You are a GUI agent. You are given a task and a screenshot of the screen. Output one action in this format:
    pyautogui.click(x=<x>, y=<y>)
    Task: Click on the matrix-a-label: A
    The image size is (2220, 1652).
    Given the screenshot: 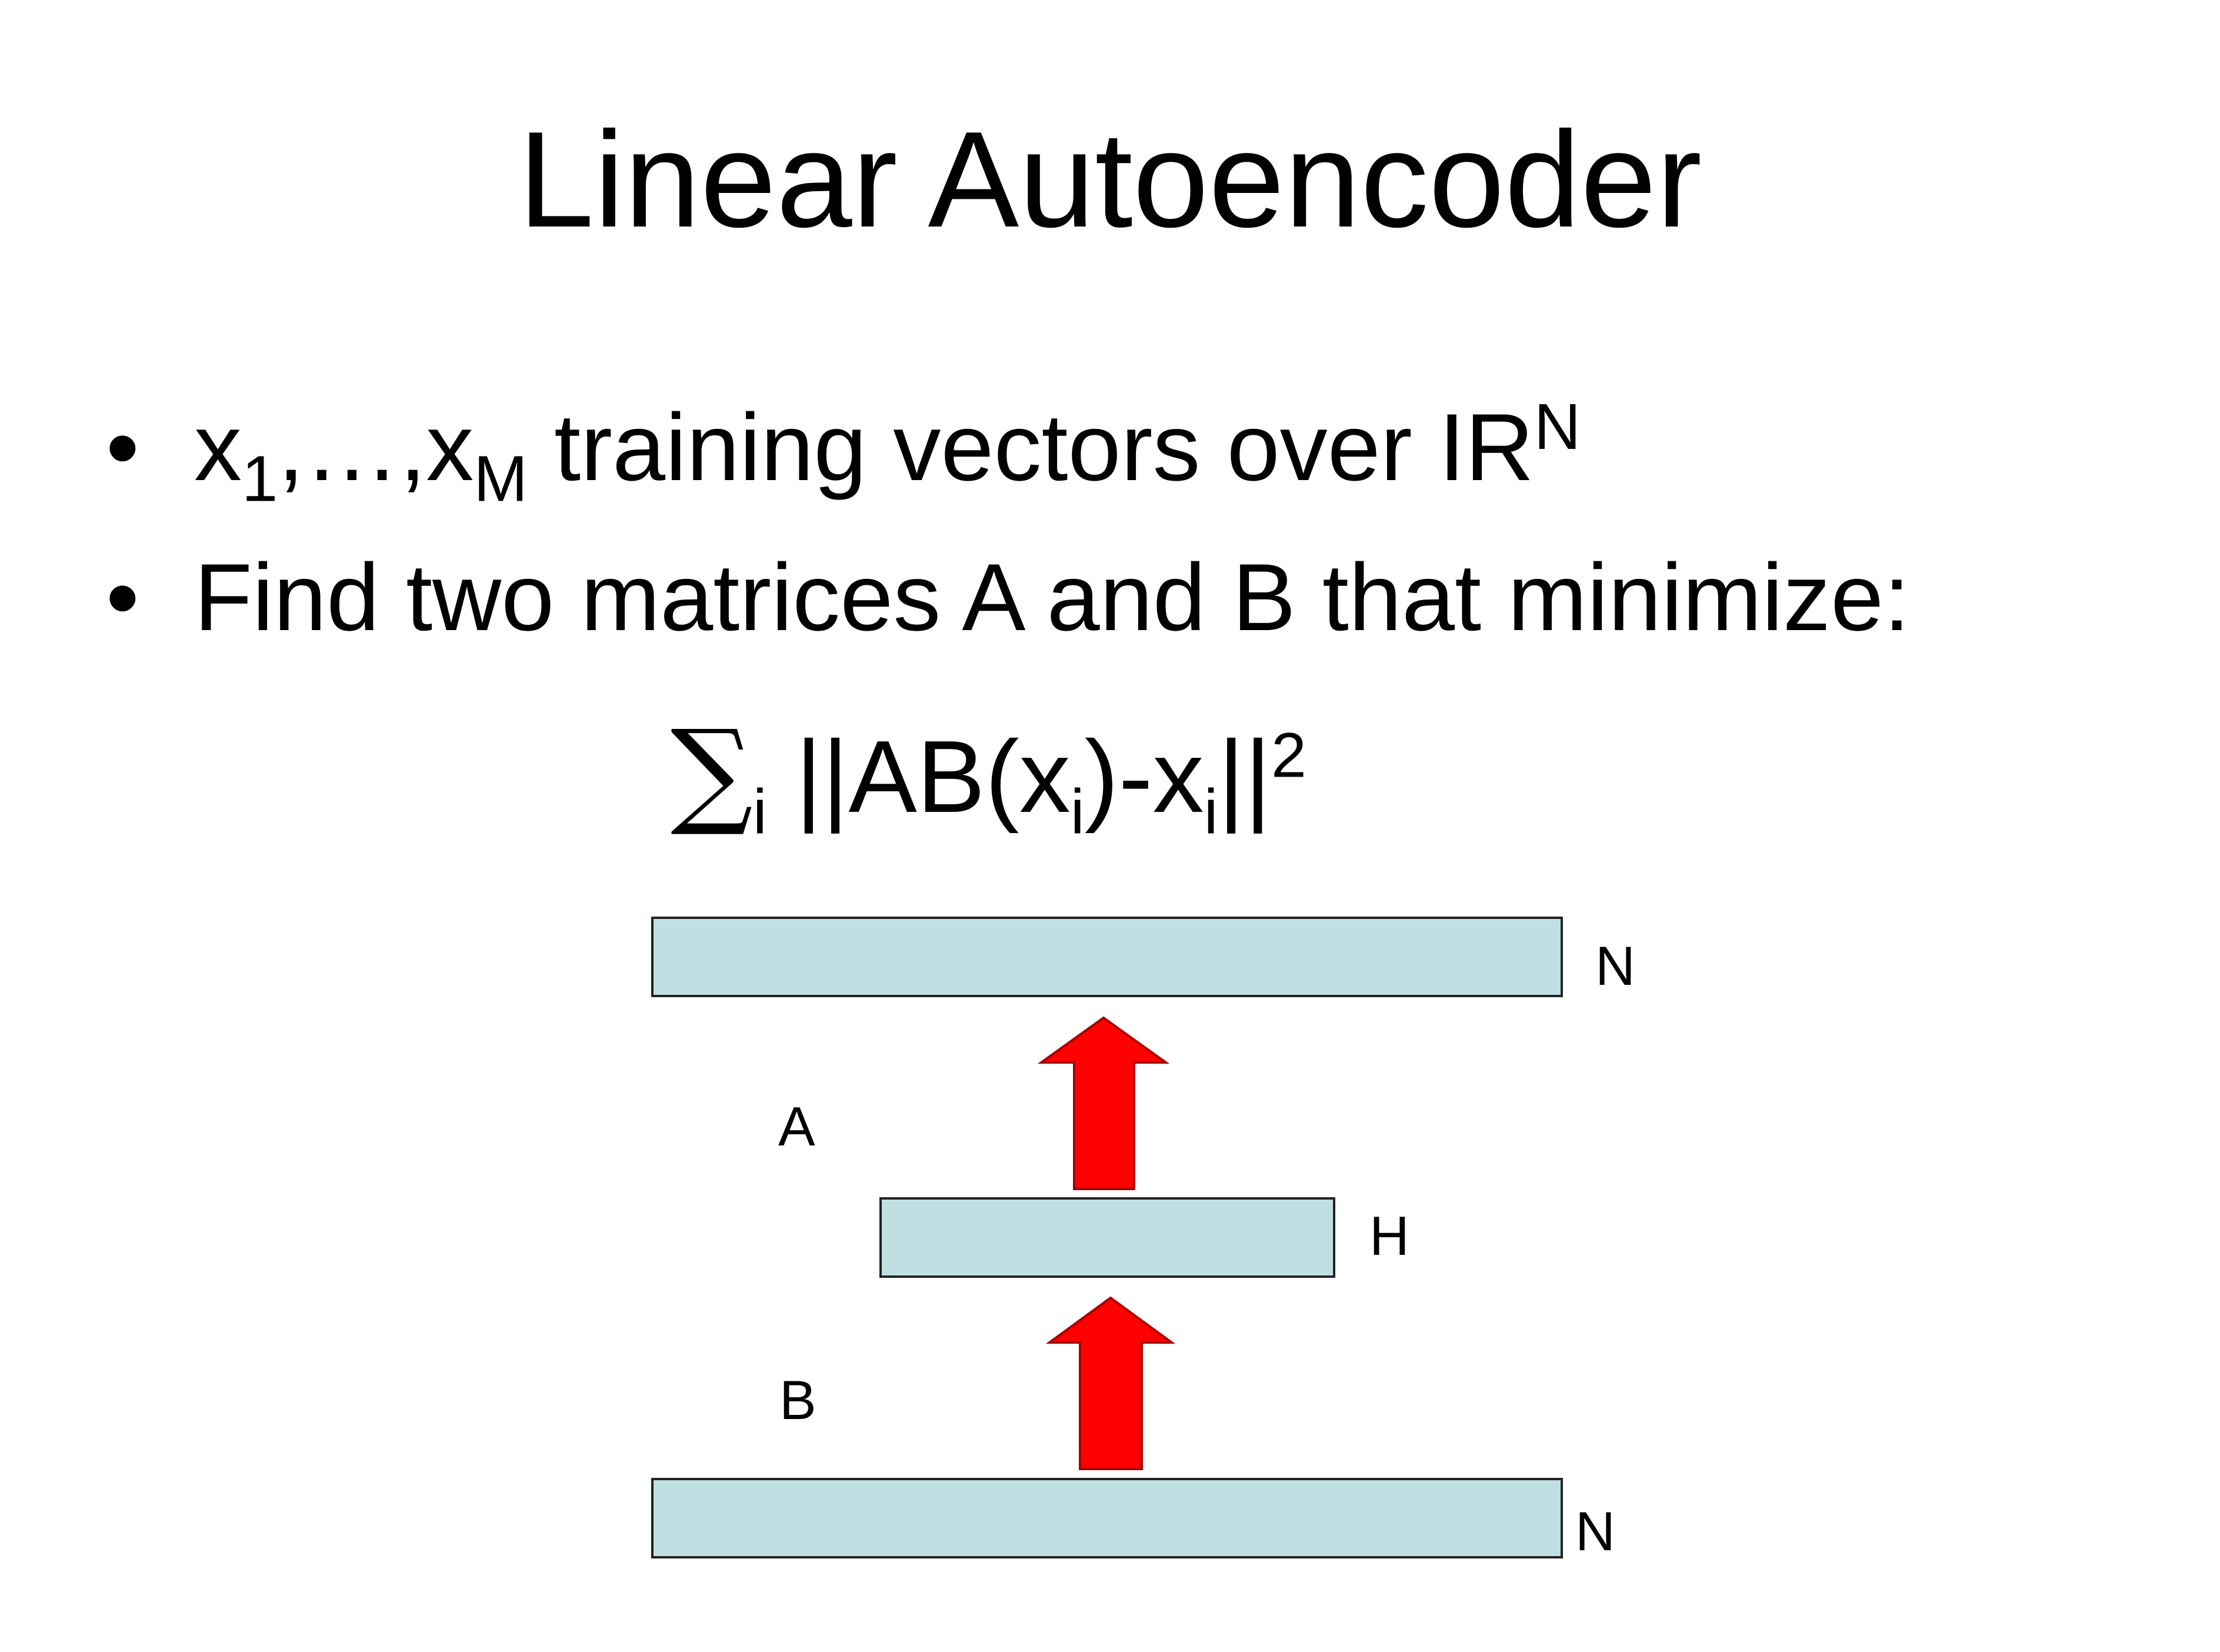 What is the action you would take?
    pyautogui.click(x=796, y=1126)
    